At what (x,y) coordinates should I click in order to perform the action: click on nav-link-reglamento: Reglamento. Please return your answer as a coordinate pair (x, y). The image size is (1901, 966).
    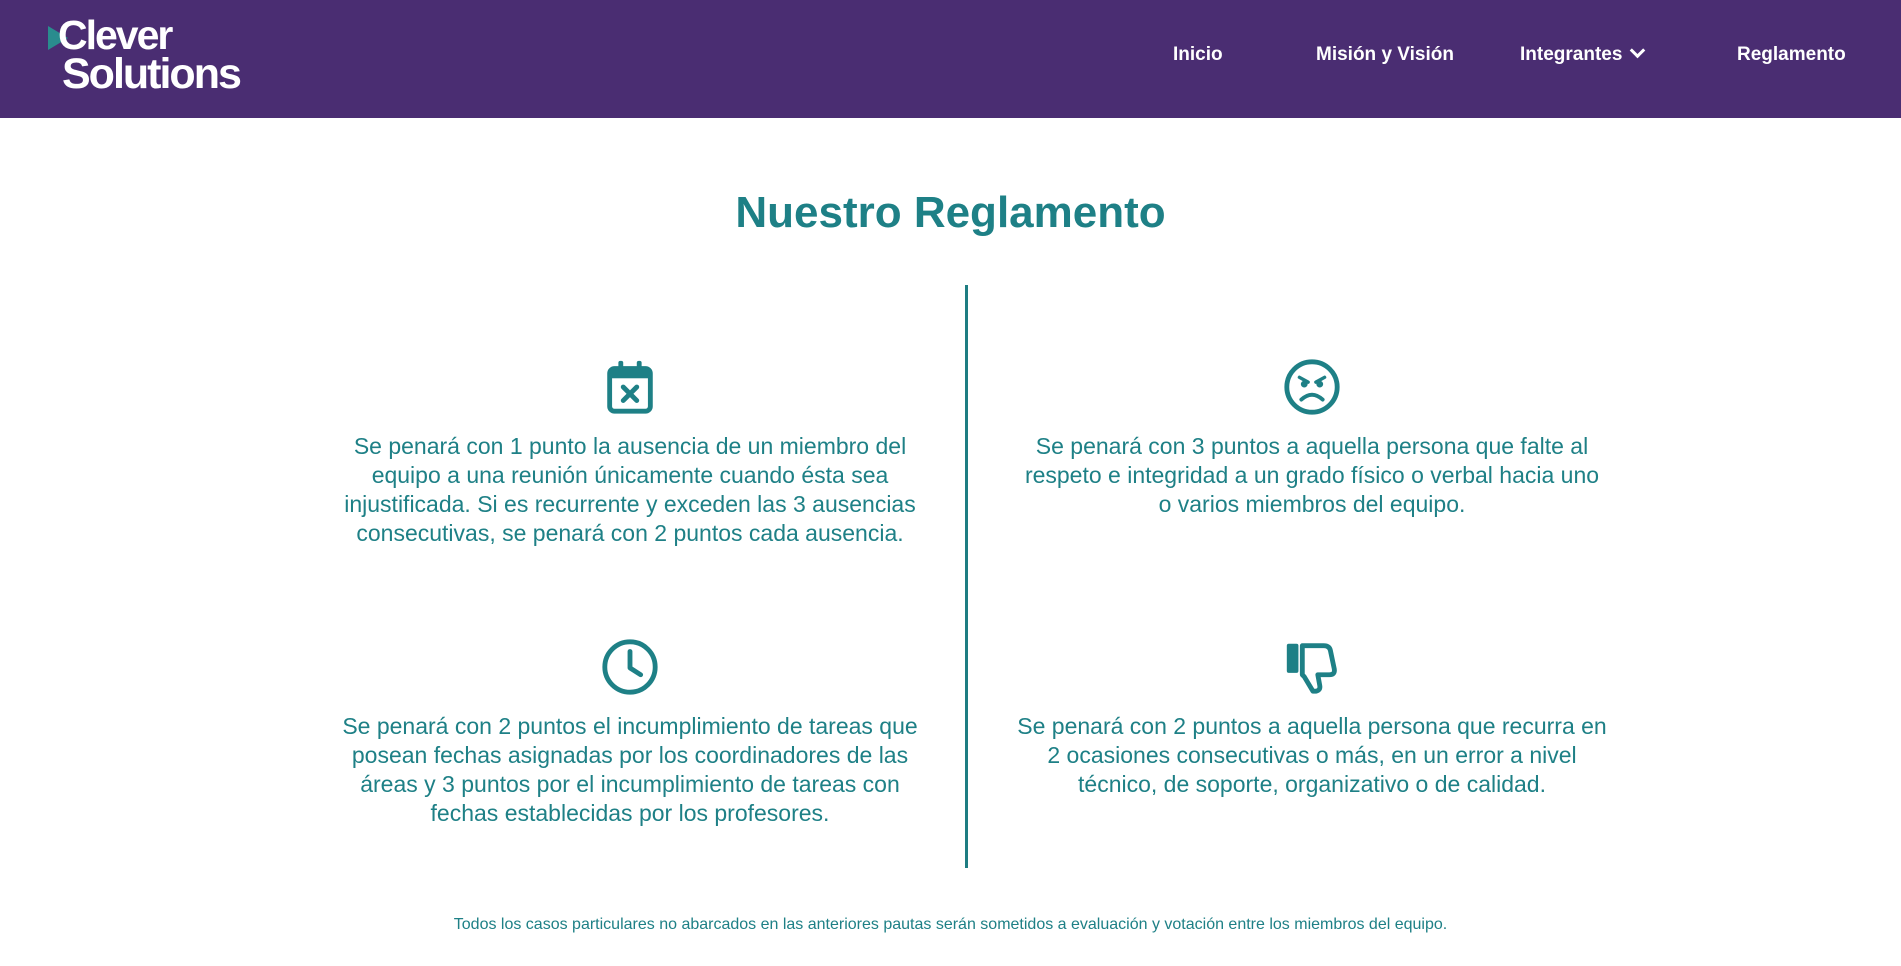
    Looking at the image, I should click on (1791, 59).